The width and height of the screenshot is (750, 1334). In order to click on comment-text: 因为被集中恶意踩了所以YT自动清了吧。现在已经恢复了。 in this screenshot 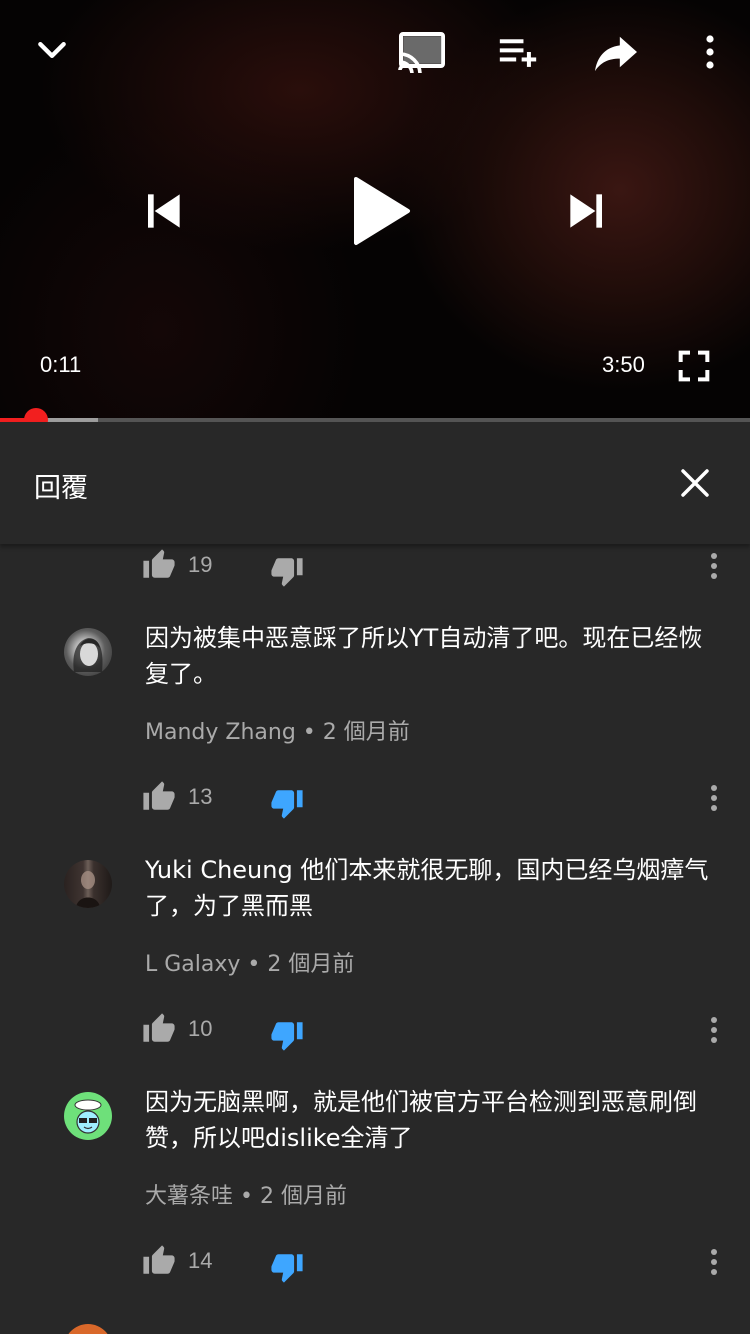, I will do `click(424, 656)`.